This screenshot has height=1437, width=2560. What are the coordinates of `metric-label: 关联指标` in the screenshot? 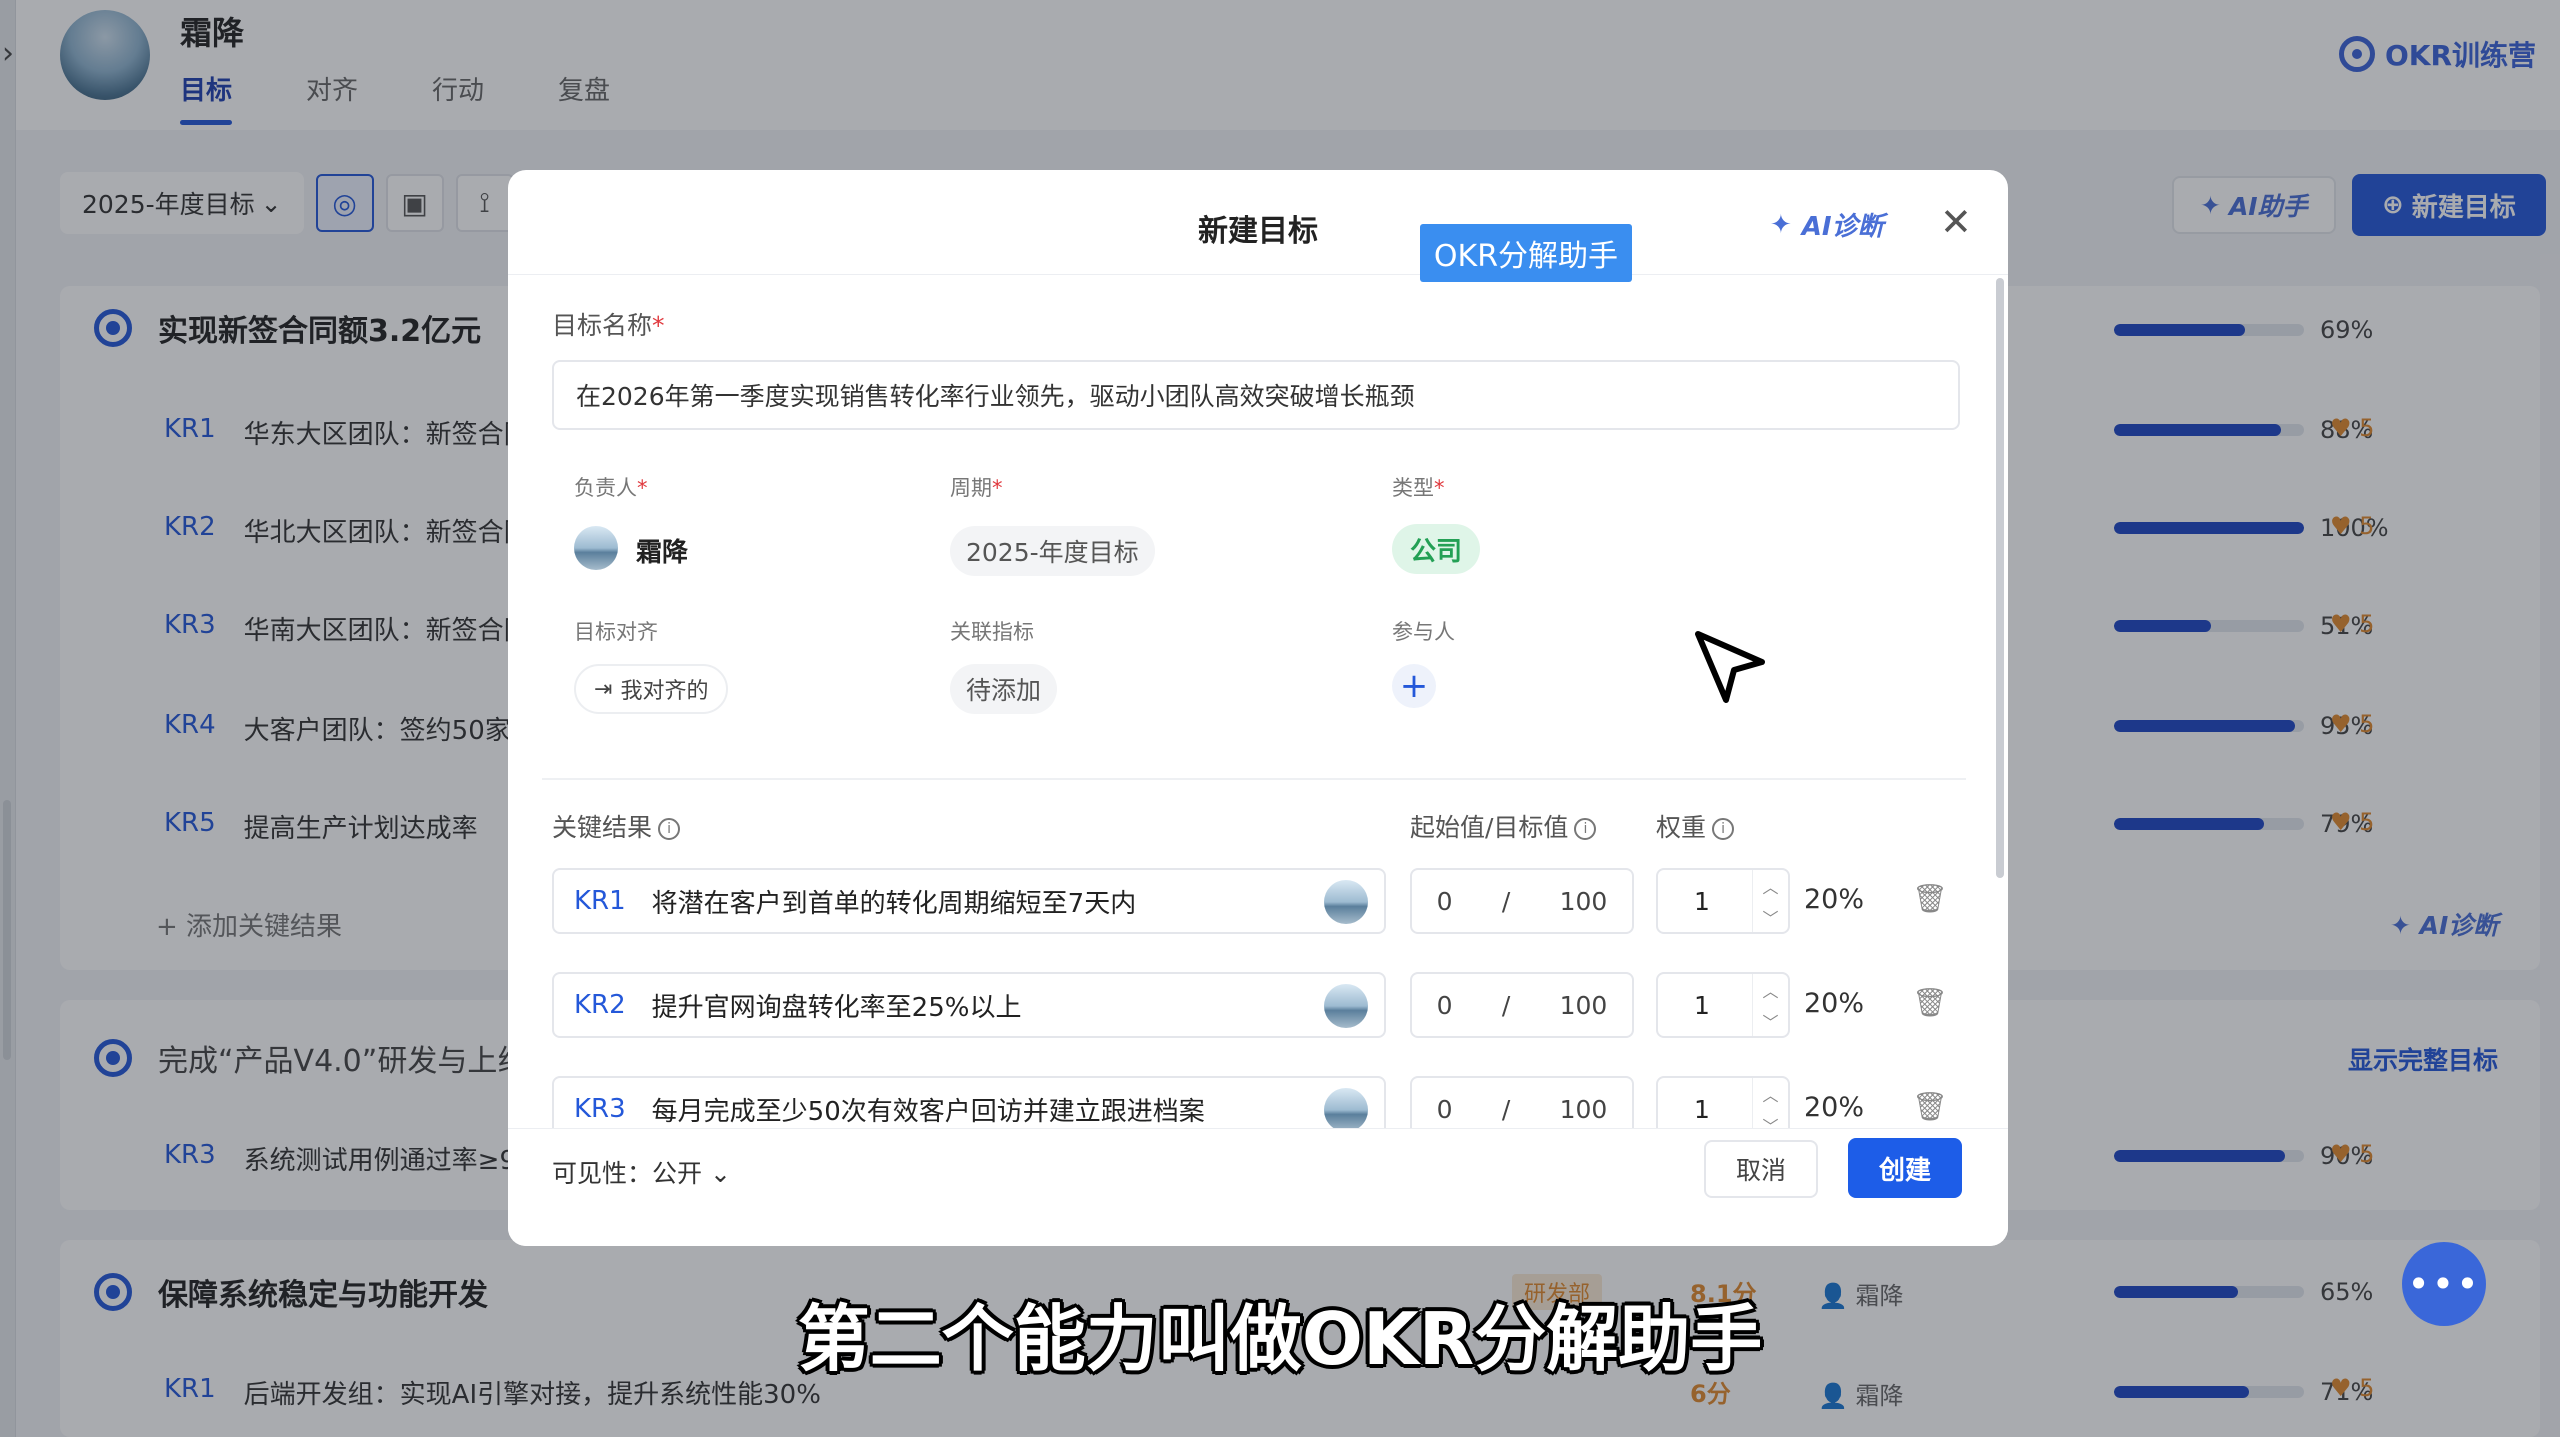 It's located at (992, 632).